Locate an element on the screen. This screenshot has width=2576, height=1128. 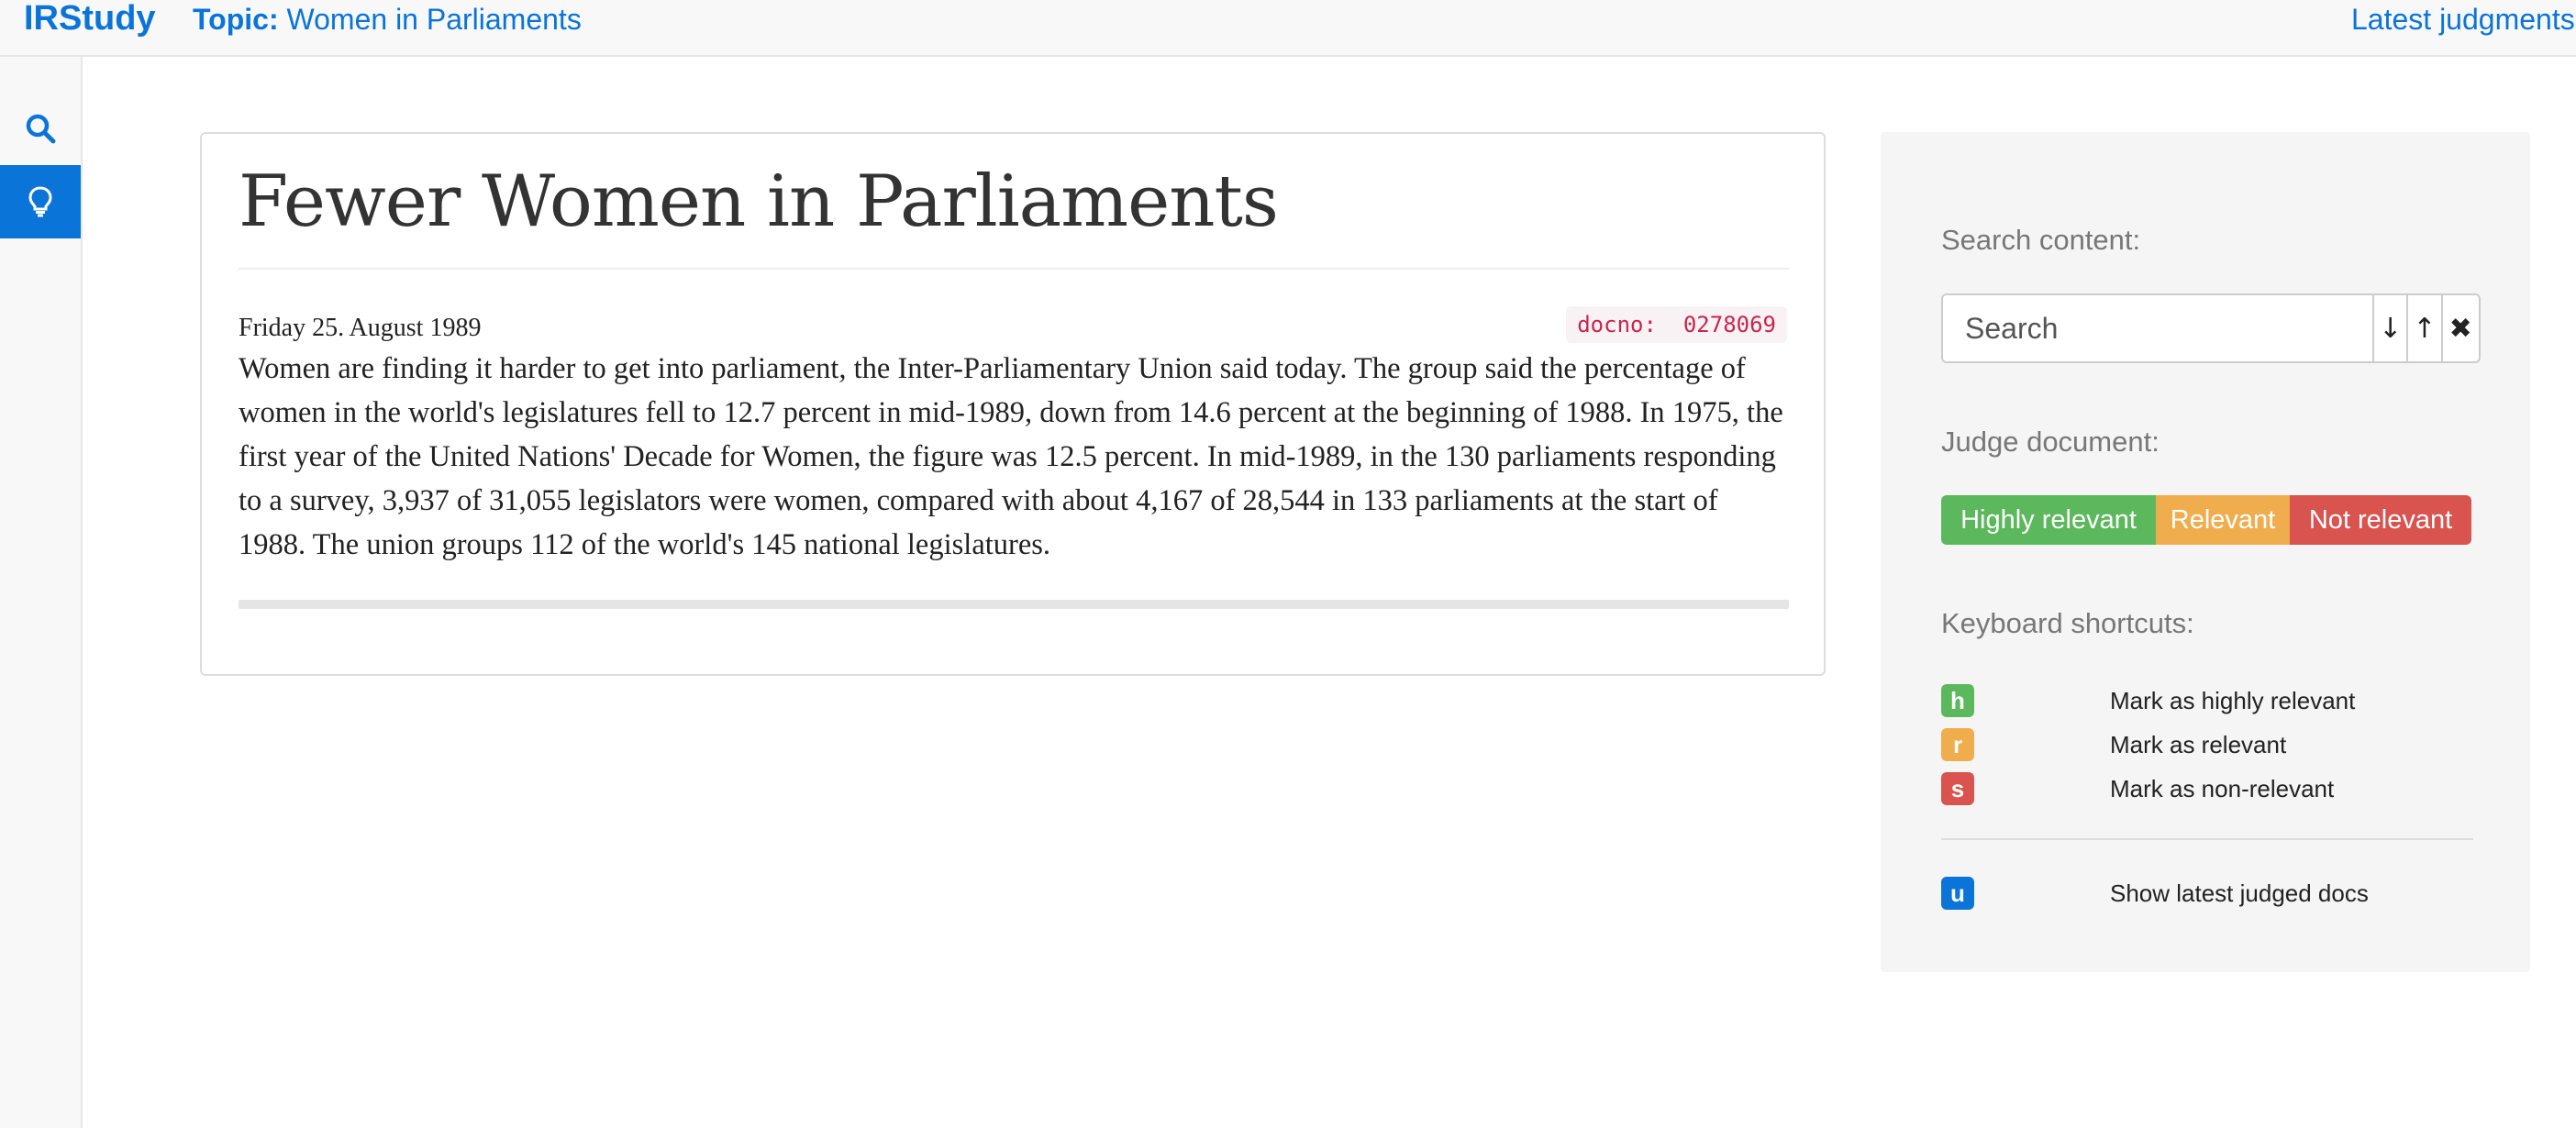
shortcut-row: r Mark as relevant is located at coordinates (2216, 745).